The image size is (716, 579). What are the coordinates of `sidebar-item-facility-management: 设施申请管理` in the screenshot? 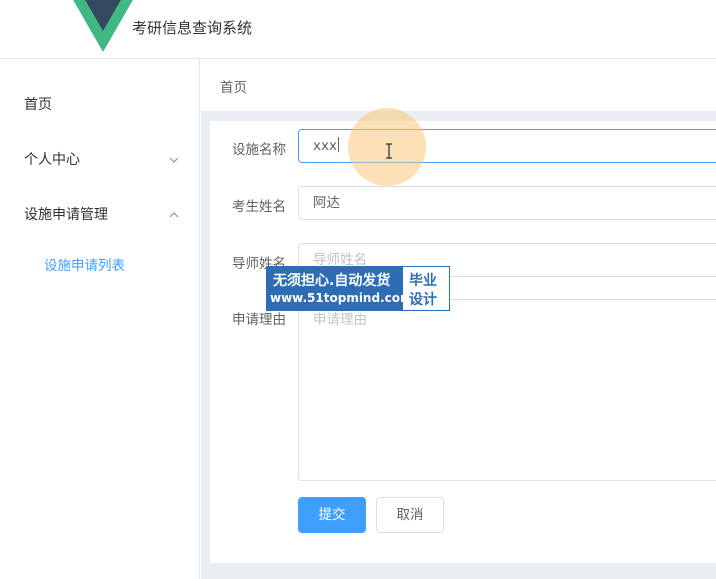 It's located at (99, 215).